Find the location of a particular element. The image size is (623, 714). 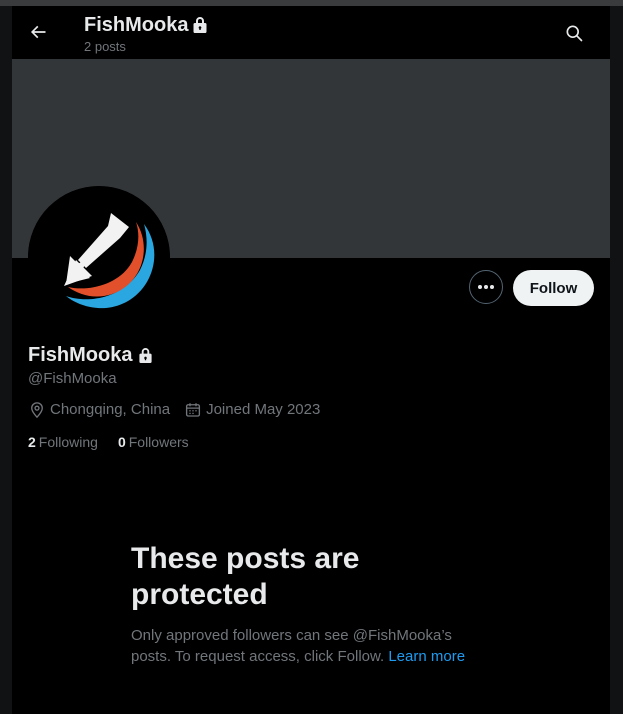

location-text: Chongqing, China is located at coordinates (110, 409).